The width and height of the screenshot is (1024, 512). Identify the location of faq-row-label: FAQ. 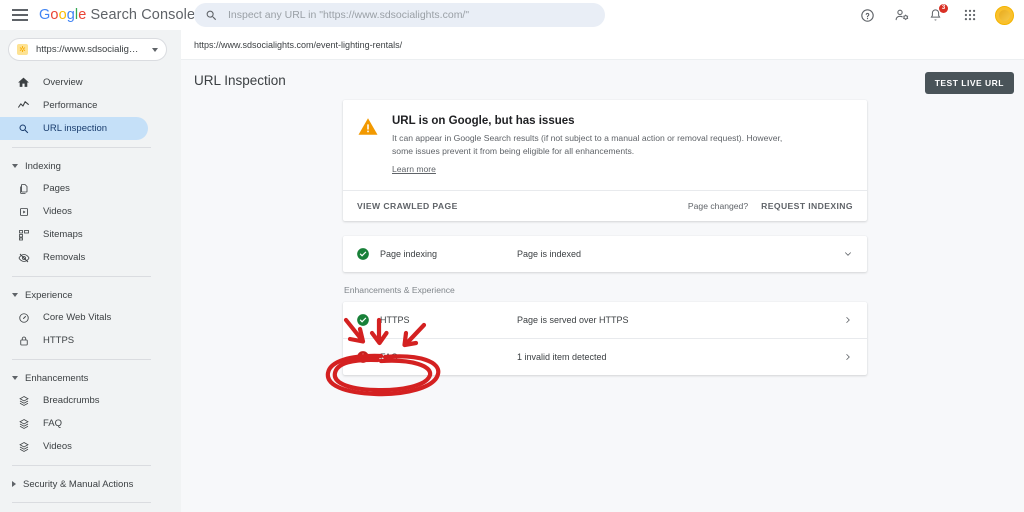
(389, 356).